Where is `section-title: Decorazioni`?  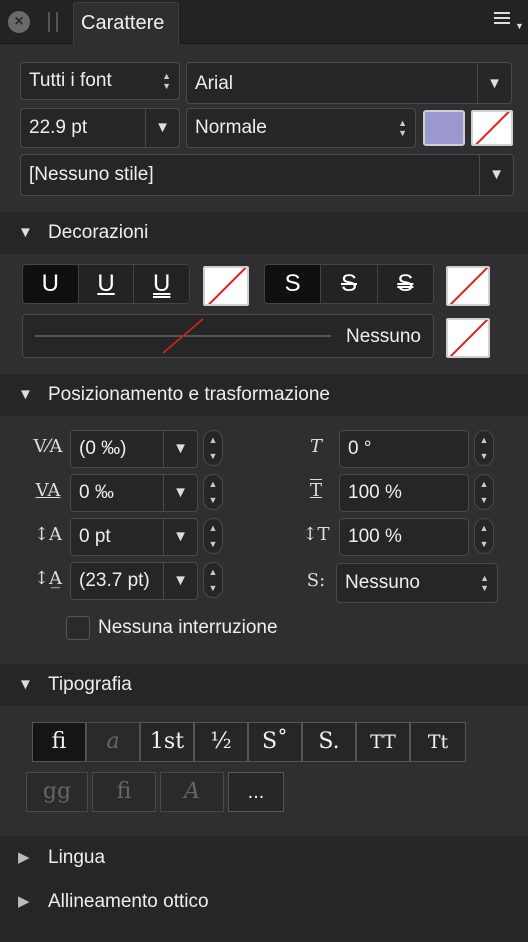
section-title: Decorazioni is located at coordinates (98, 232).